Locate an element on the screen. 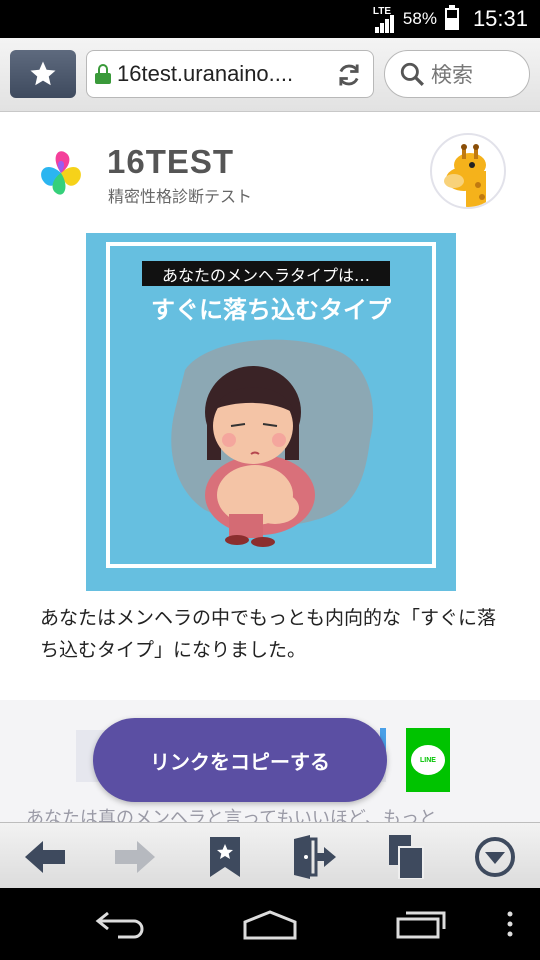 The width and height of the screenshot is (540, 960). nav-more-icon is located at coordinates (510, 924).